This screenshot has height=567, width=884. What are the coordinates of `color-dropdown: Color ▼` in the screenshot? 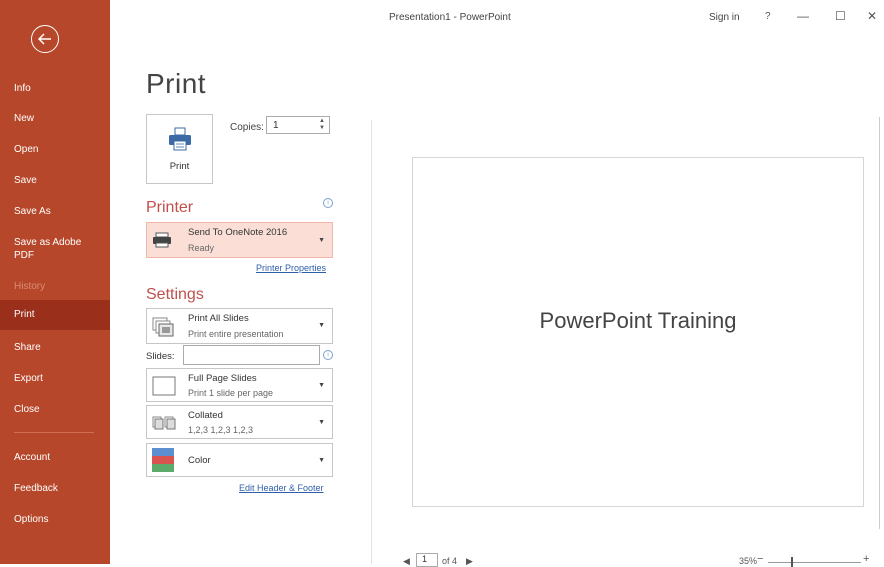 It's located at (239, 460).